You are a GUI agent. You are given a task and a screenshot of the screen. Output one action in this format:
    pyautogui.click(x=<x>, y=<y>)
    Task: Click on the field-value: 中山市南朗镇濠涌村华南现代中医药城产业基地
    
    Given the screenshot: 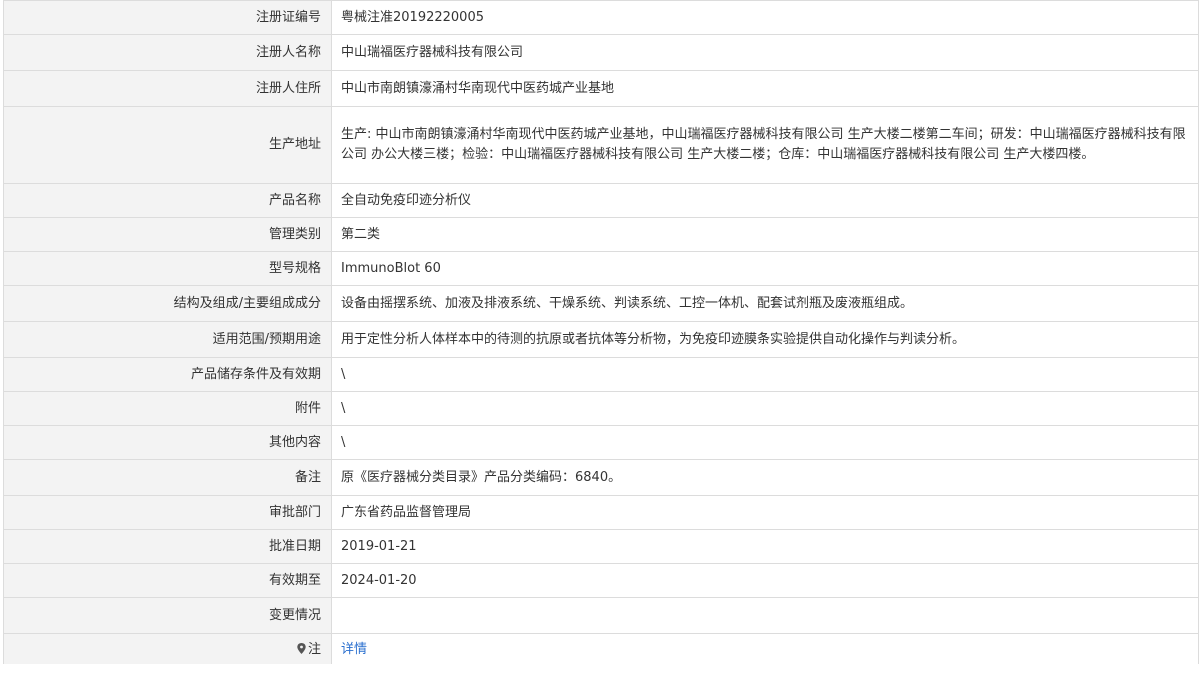 What is the action you would take?
    pyautogui.click(x=765, y=88)
    